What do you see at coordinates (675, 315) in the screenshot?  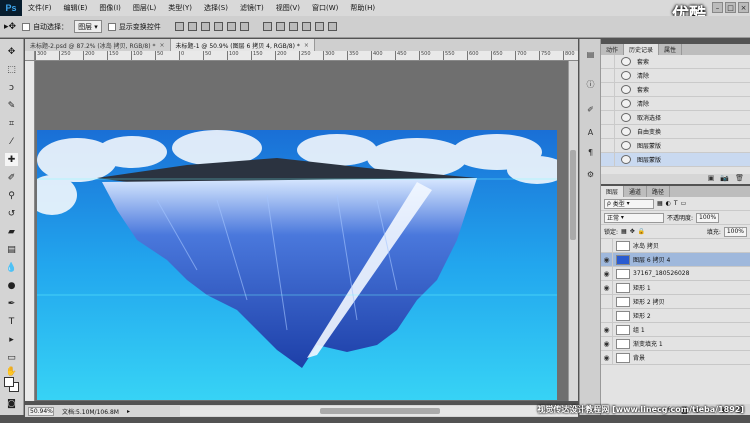 I see `layer-row: 矩形 2` at bounding box center [675, 315].